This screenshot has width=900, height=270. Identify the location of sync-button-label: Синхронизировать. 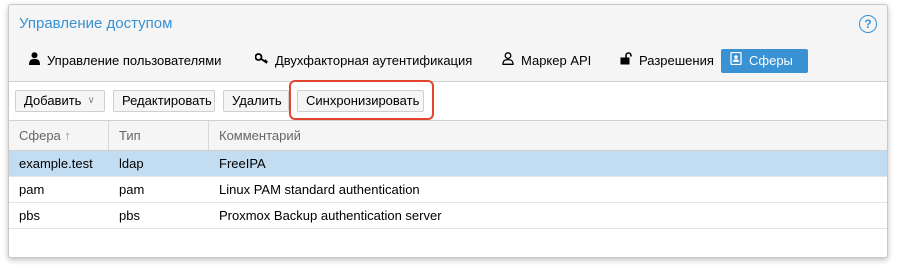
(363, 100).